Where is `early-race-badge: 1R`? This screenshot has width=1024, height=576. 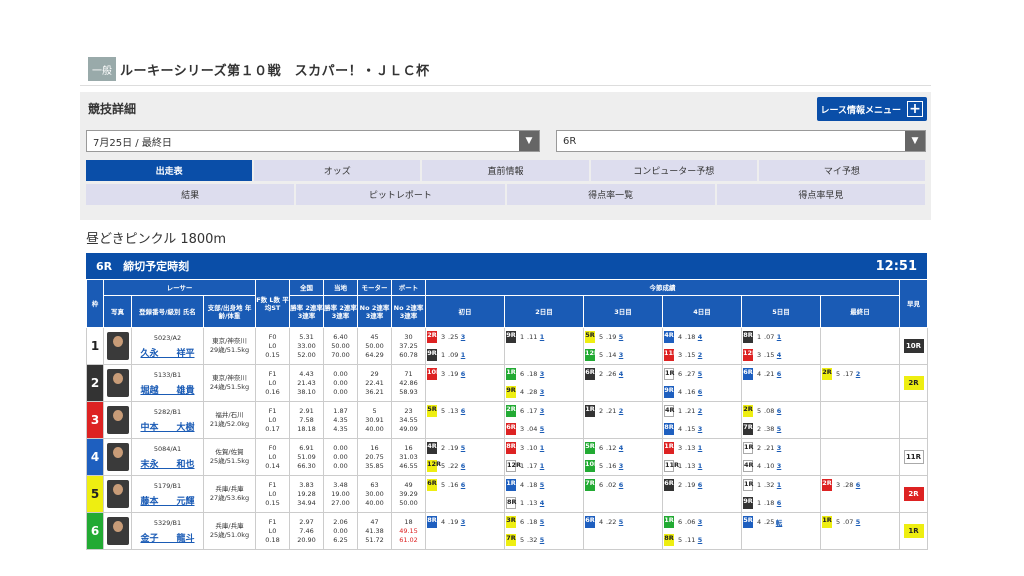
early-race-badge: 1R is located at coordinates (913, 531).